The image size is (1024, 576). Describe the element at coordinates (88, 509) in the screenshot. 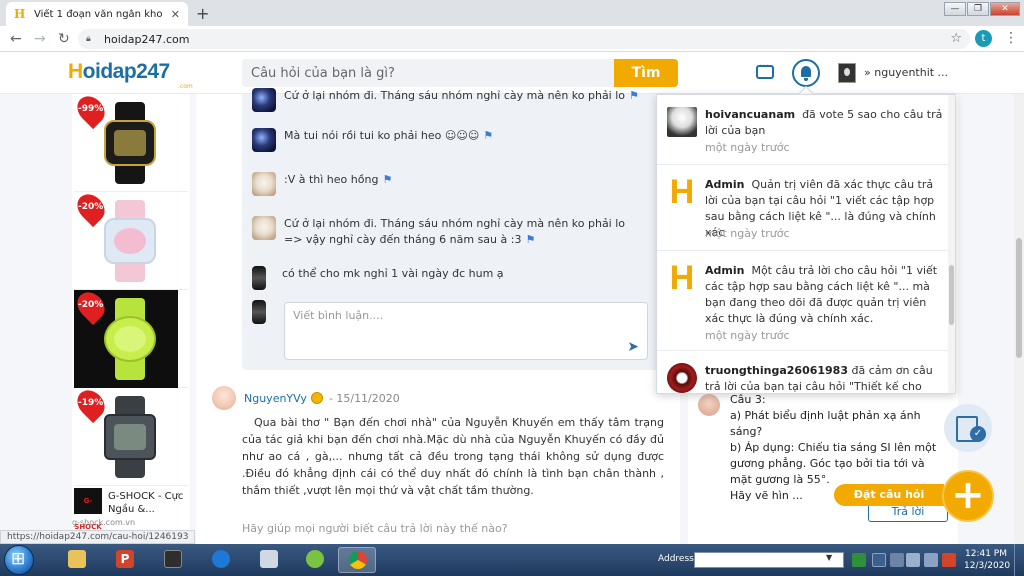

I see `gshock-logo: G-SHOCK` at that location.